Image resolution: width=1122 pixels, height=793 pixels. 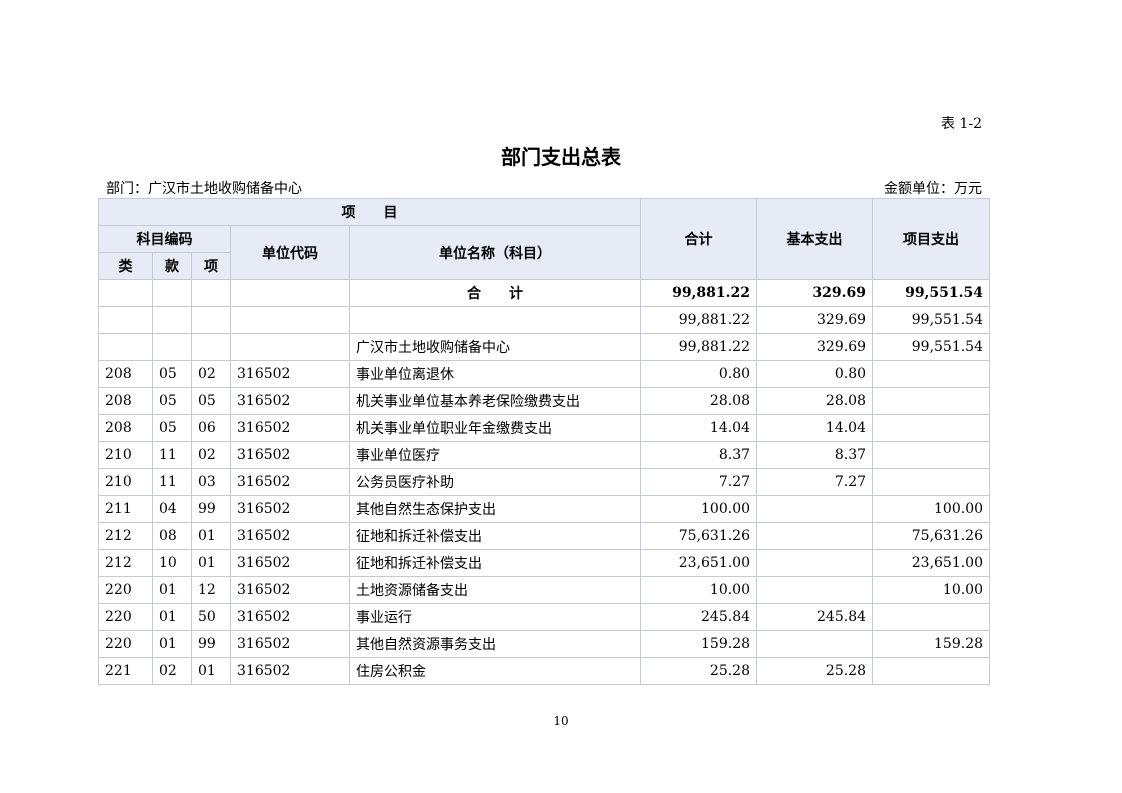 I want to click on page-title: 部门支出总表, so click(x=561, y=157).